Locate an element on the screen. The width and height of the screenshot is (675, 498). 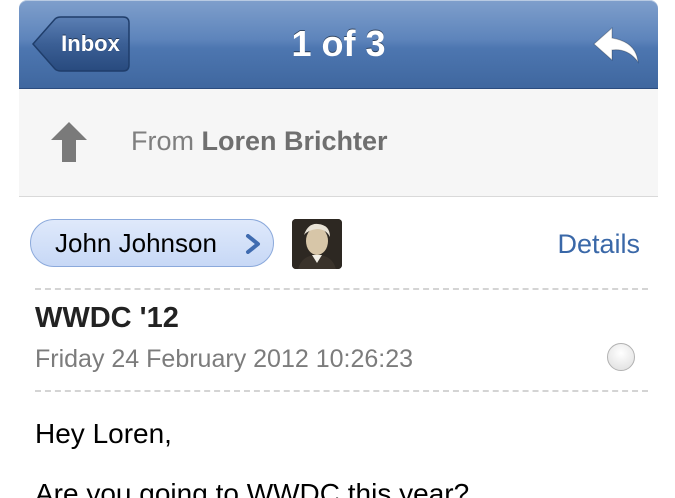
message-subject: WWDC '12 is located at coordinates (107, 318).